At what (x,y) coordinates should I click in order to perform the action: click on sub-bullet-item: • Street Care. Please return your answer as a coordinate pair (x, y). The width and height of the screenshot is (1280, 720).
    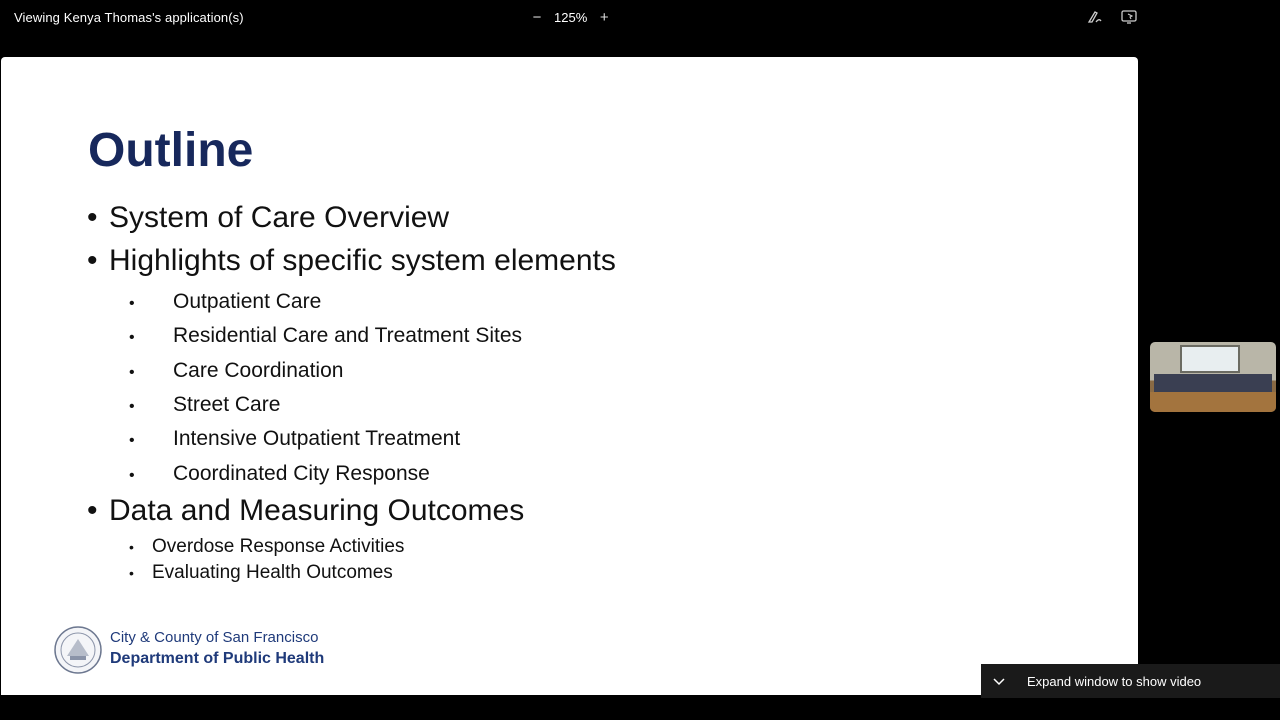
    Looking at the image, I should click on (204, 405).